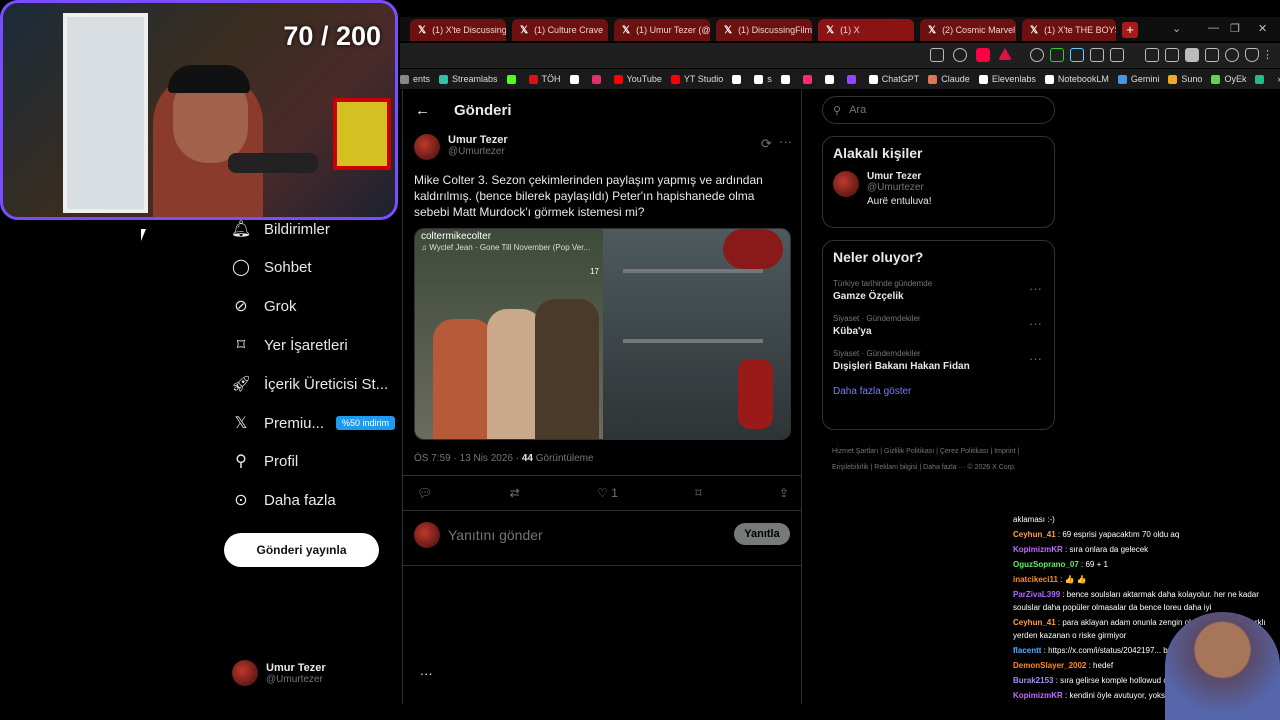  What do you see at coordinates (1192, 55) in the screenshot?
I see `sidebar-icon` at bounding box center [1192, 55].